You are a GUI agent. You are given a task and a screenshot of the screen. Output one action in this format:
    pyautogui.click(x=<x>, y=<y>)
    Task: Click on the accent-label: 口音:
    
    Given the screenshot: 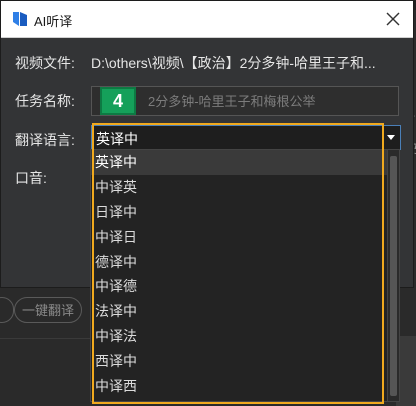 What is the action you would take?
    pyautogui.click(x=31, y=178)
    